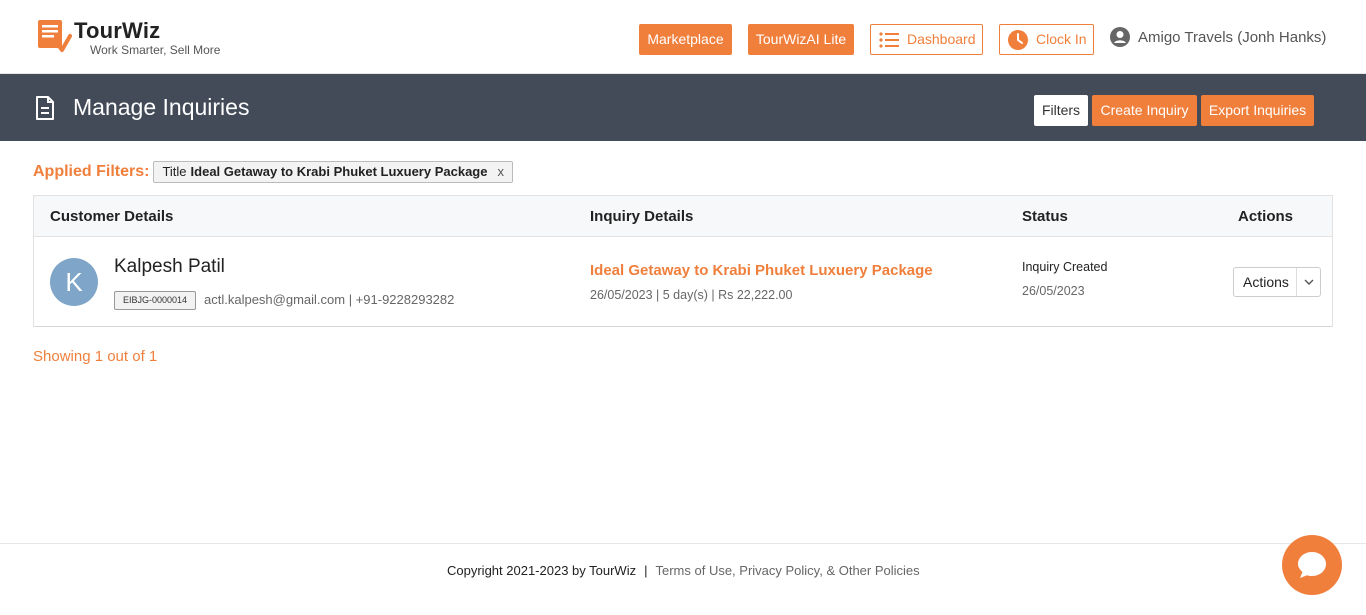  I want to click on user-name: Amigo Travels (Jonh Hanks), so click(1232, 37).